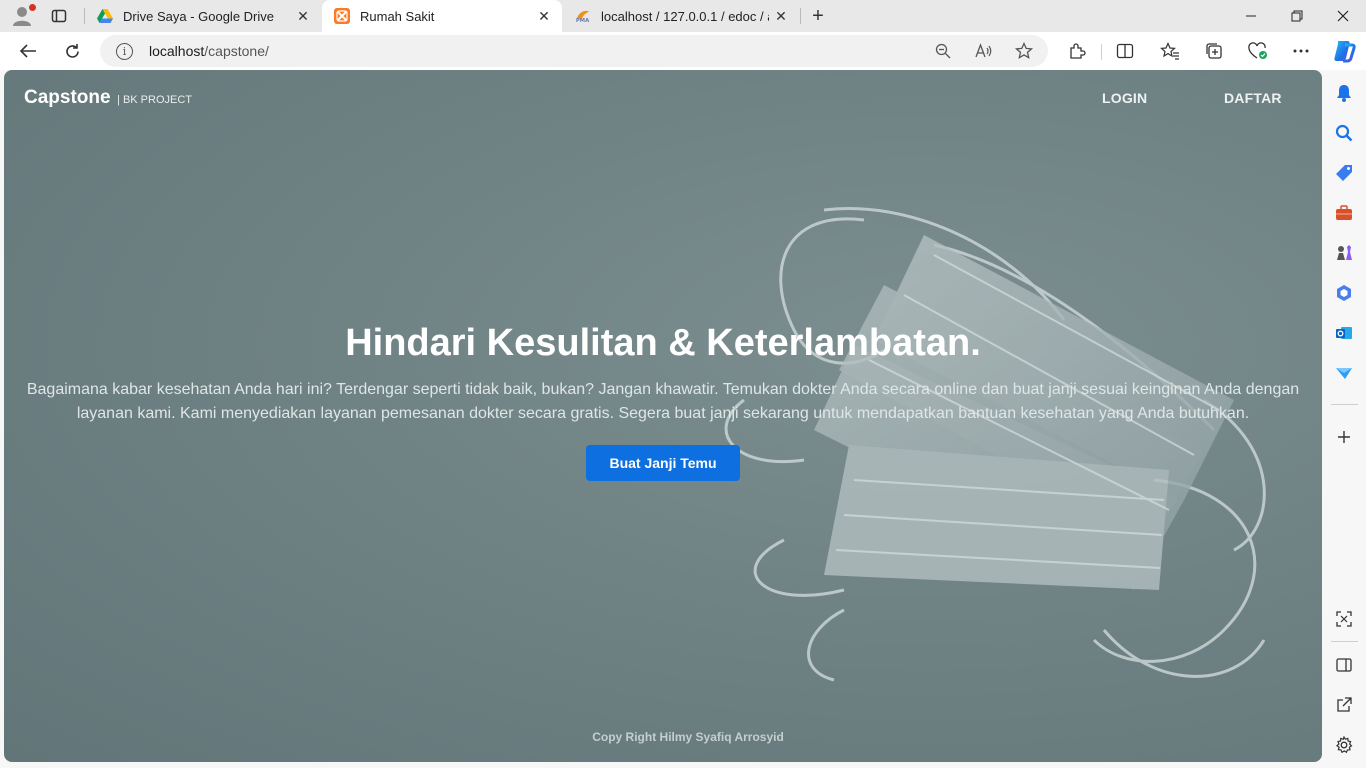 This screenshot has width=1366, height=768. Describe the element at coordinates (32, 7) in the screenshot. I see `notification-dot` at that location.